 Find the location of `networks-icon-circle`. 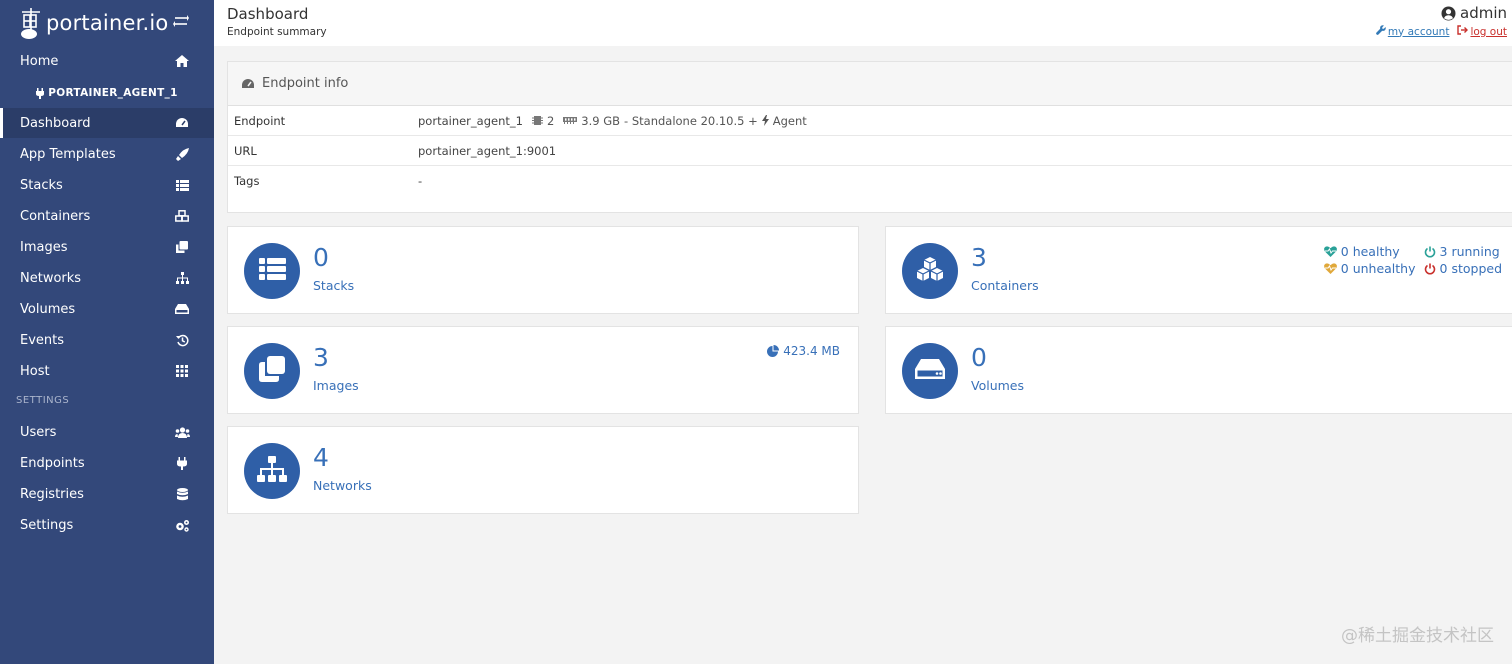

networks-icon-circle is located at coordinates (272, 471).